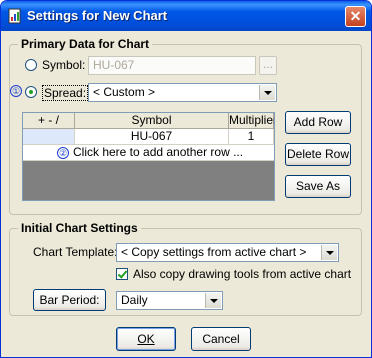 Image resolution: width=372 pixels, height=358 pixels. What do you see at coordinates (134, 300) in the screenshot?
I see `bar-period-value: Daily` at bounding box center [134, 300].